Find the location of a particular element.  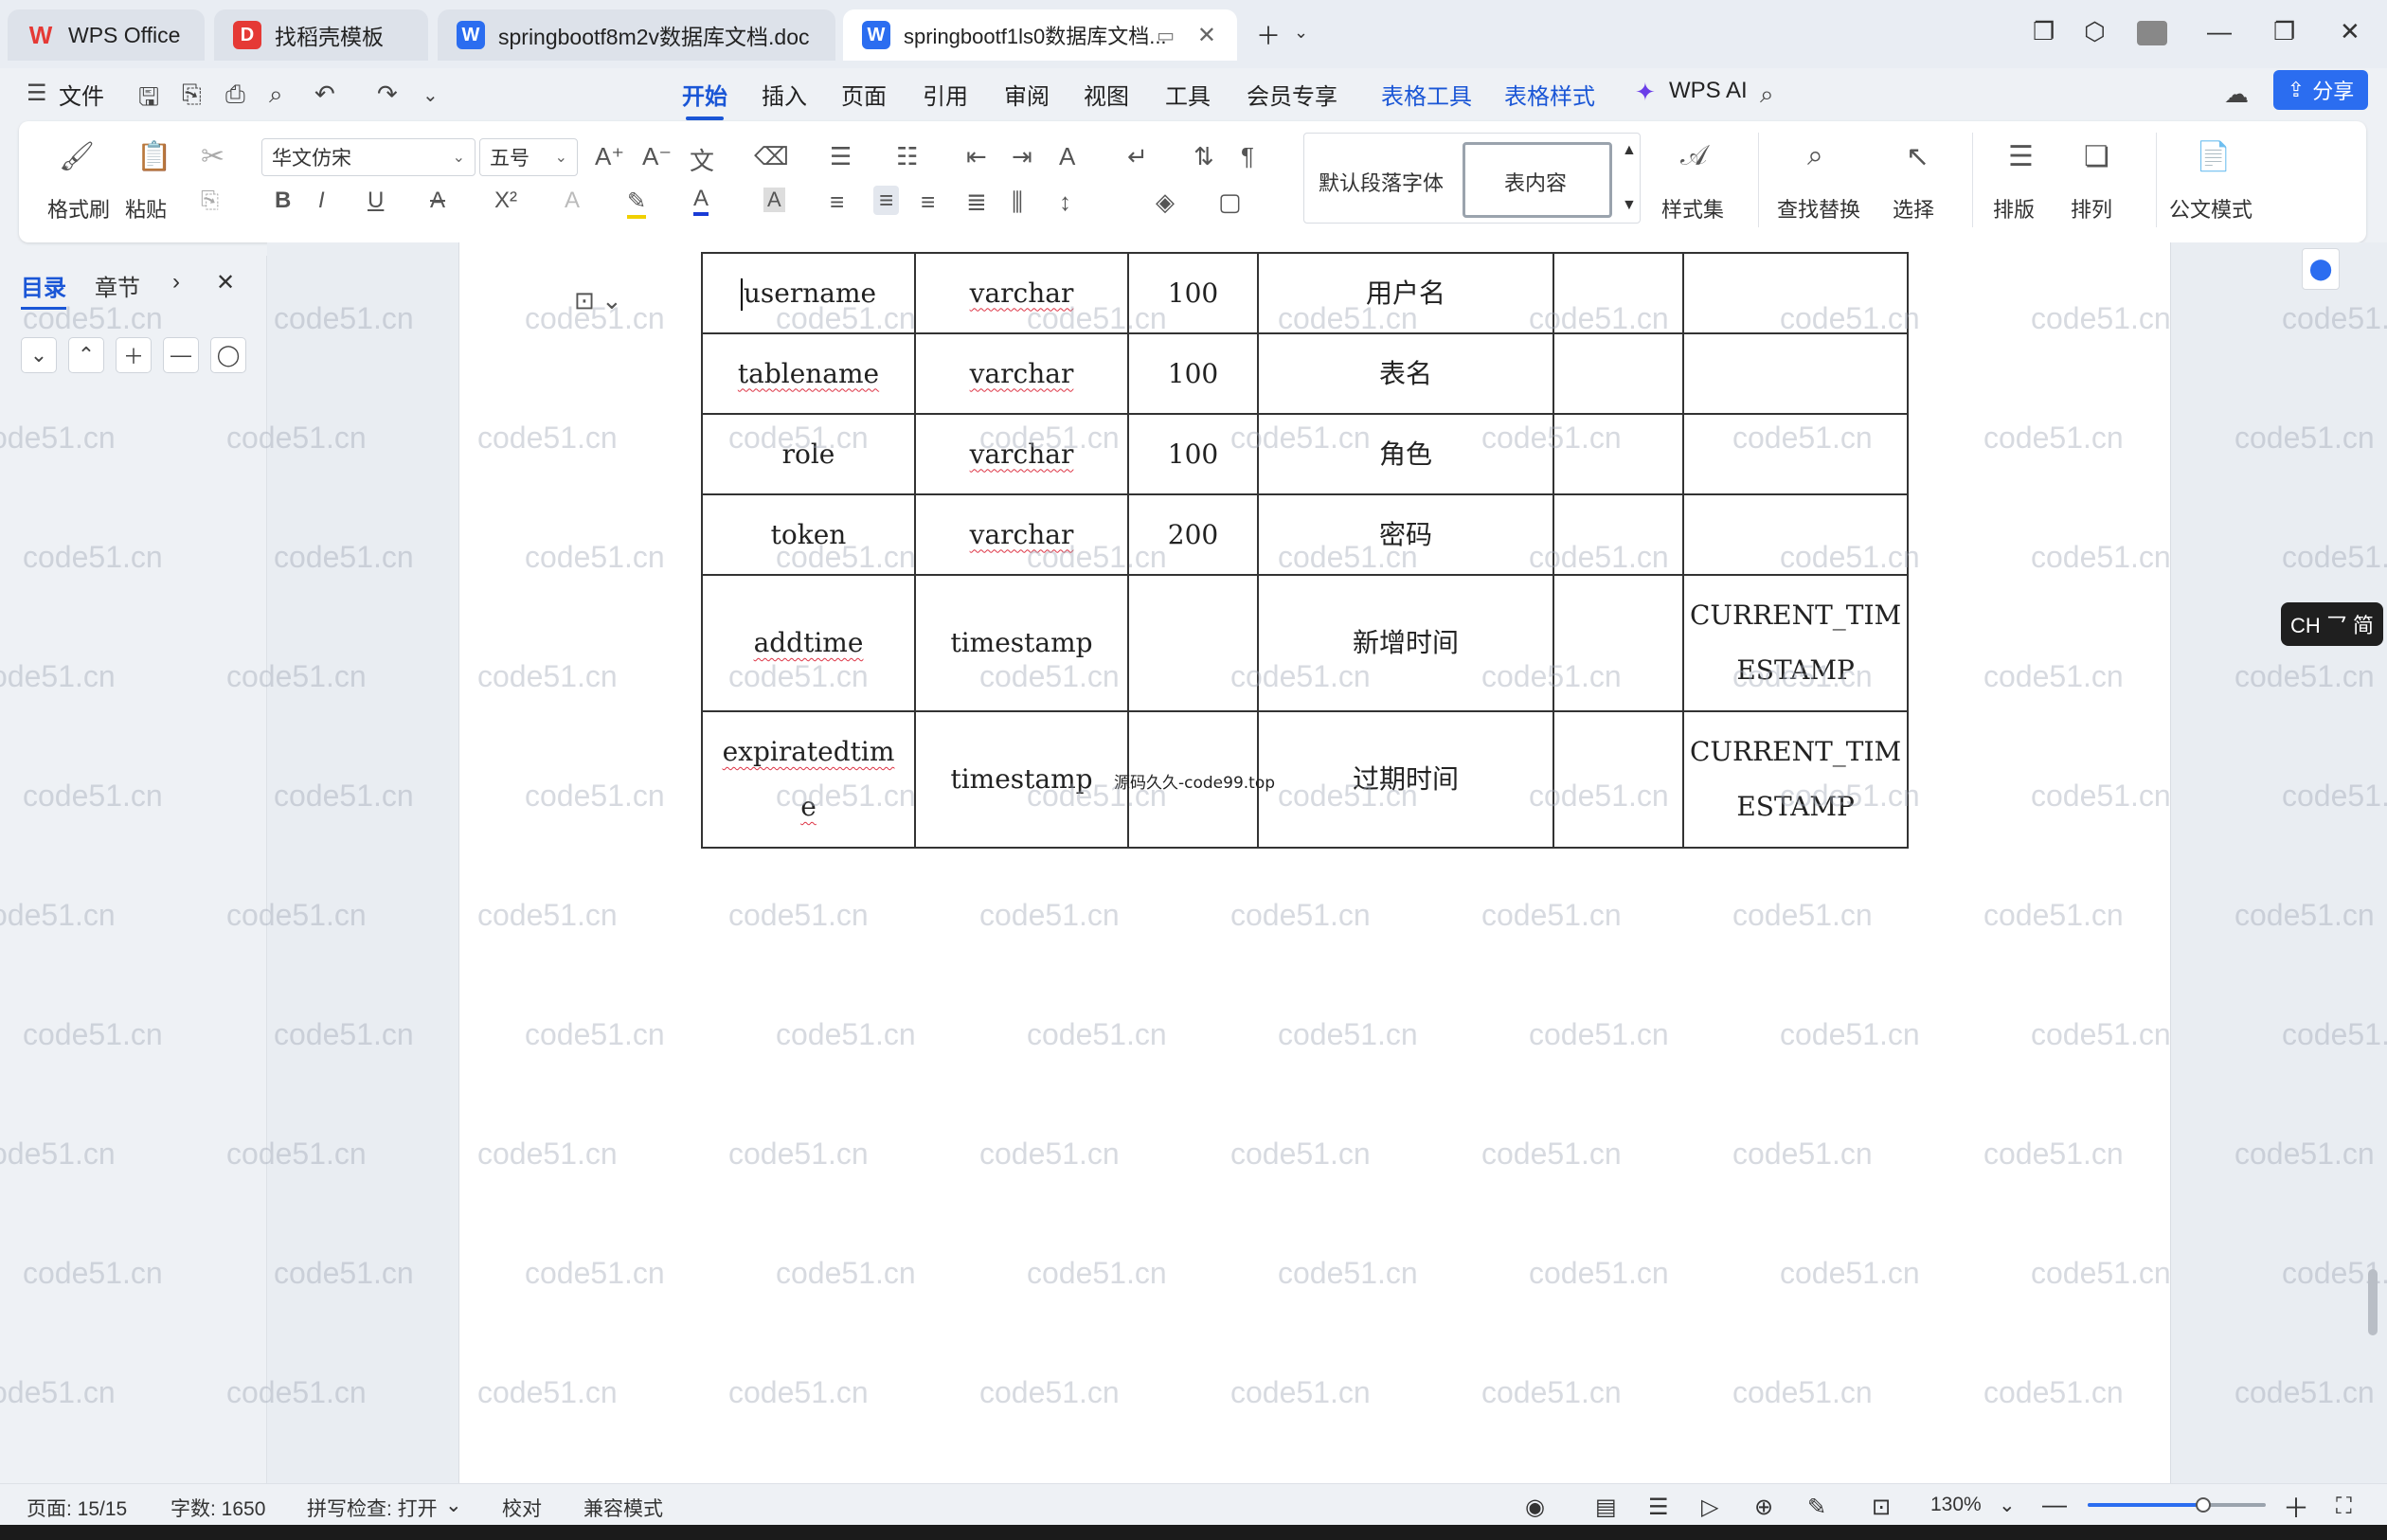

table-cell: tablename is located at coordinates (808, 373).